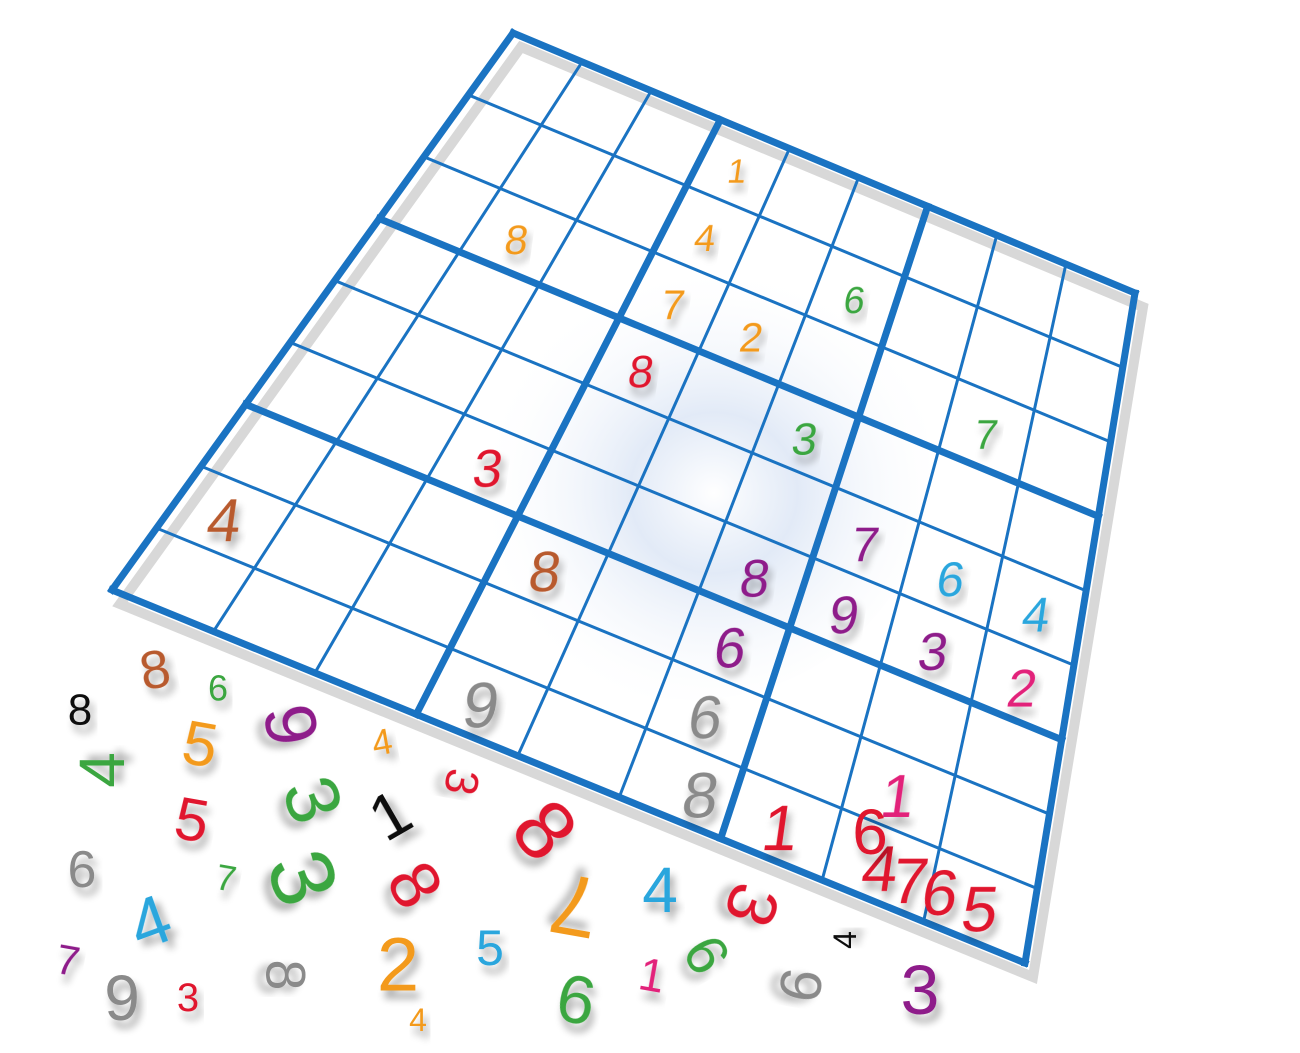  What do you see at coordinates (1022, 689) in the screenshot?
I see `grid-digit: 2` at bounding box center [1022, 689].